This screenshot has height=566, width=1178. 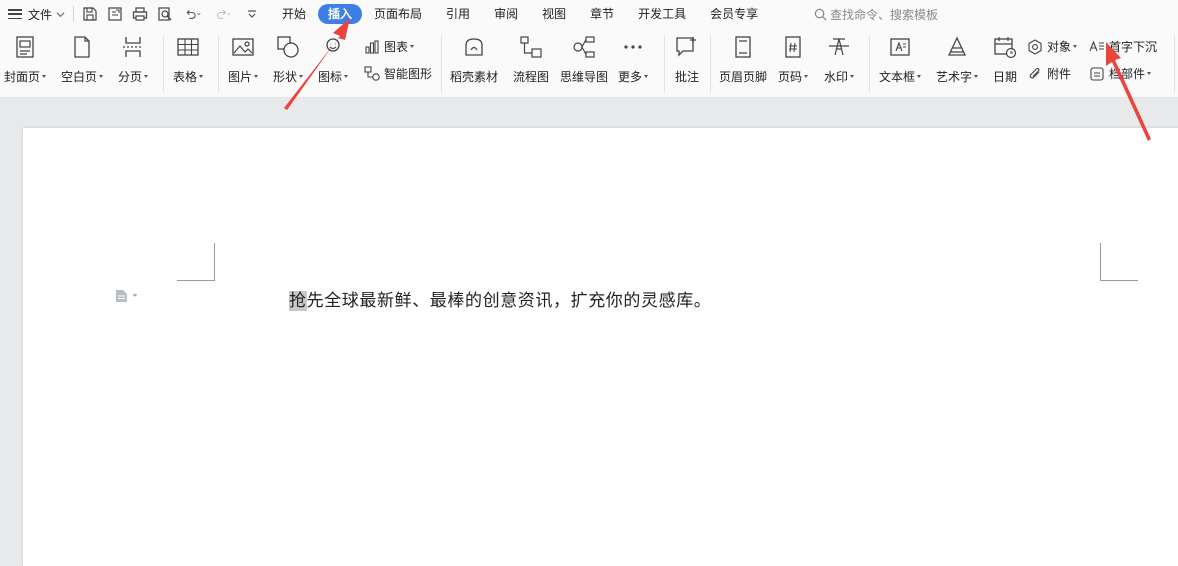 What do you see at coordinates (25, 59) in the screenshot?
I see `cover-page-button: 封面页` at bounding box center [25, 59].